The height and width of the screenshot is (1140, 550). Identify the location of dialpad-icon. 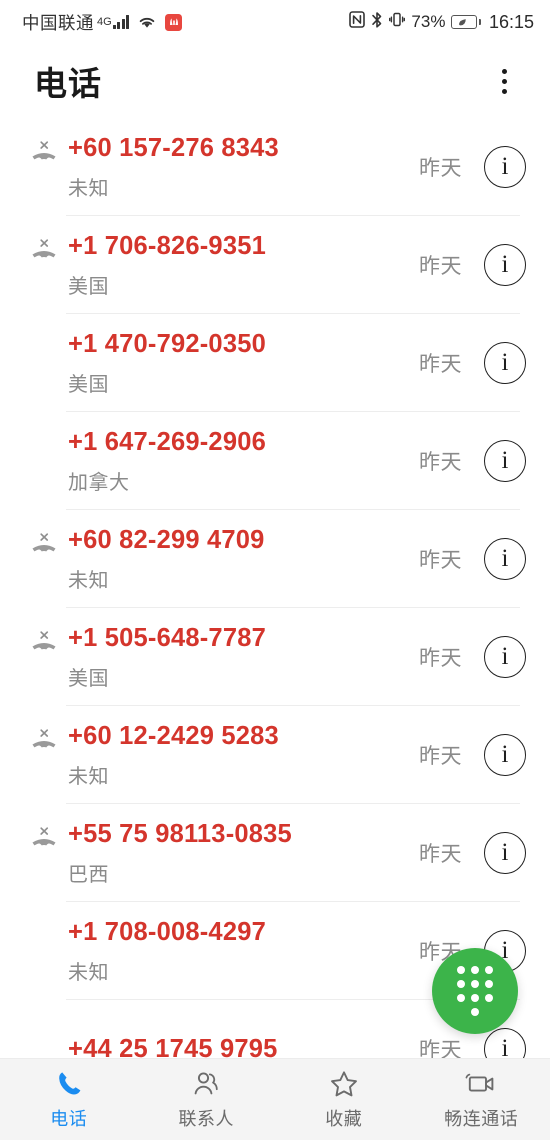
(475, 991).